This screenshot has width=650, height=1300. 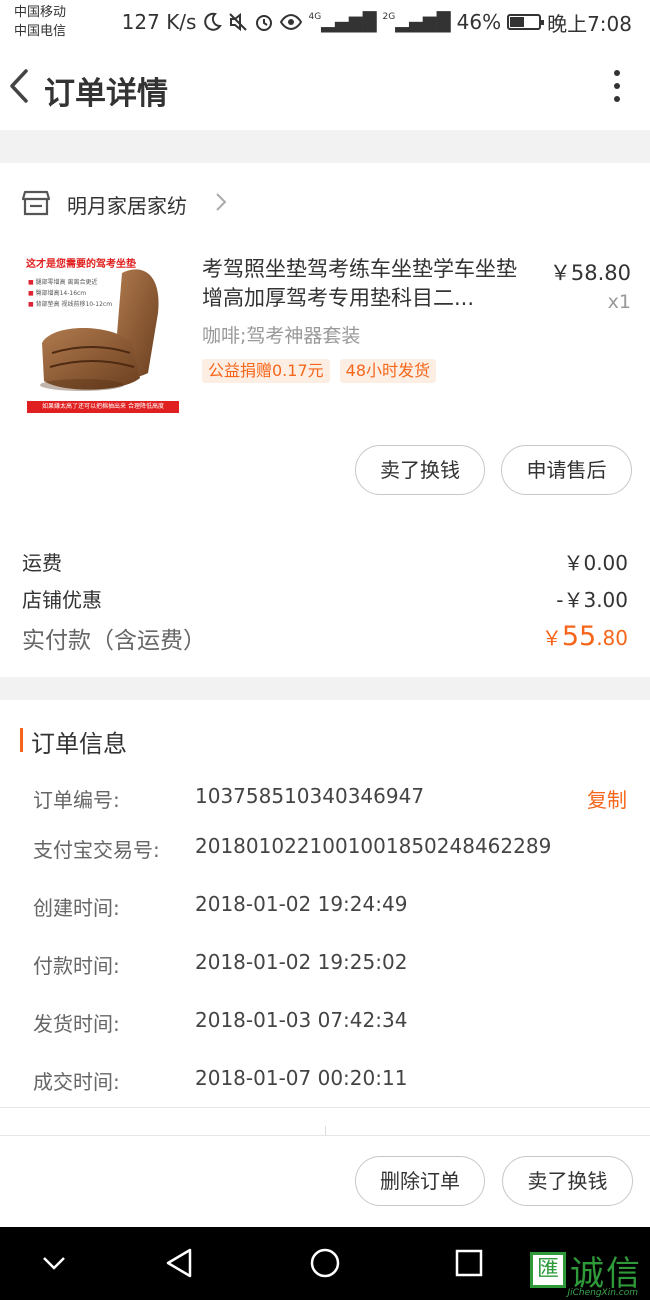 What do you see at coordinates (420, 1181) in the screenshot?
I see `delete-order-button: 删除订单` at bounding box center [420, 1181].